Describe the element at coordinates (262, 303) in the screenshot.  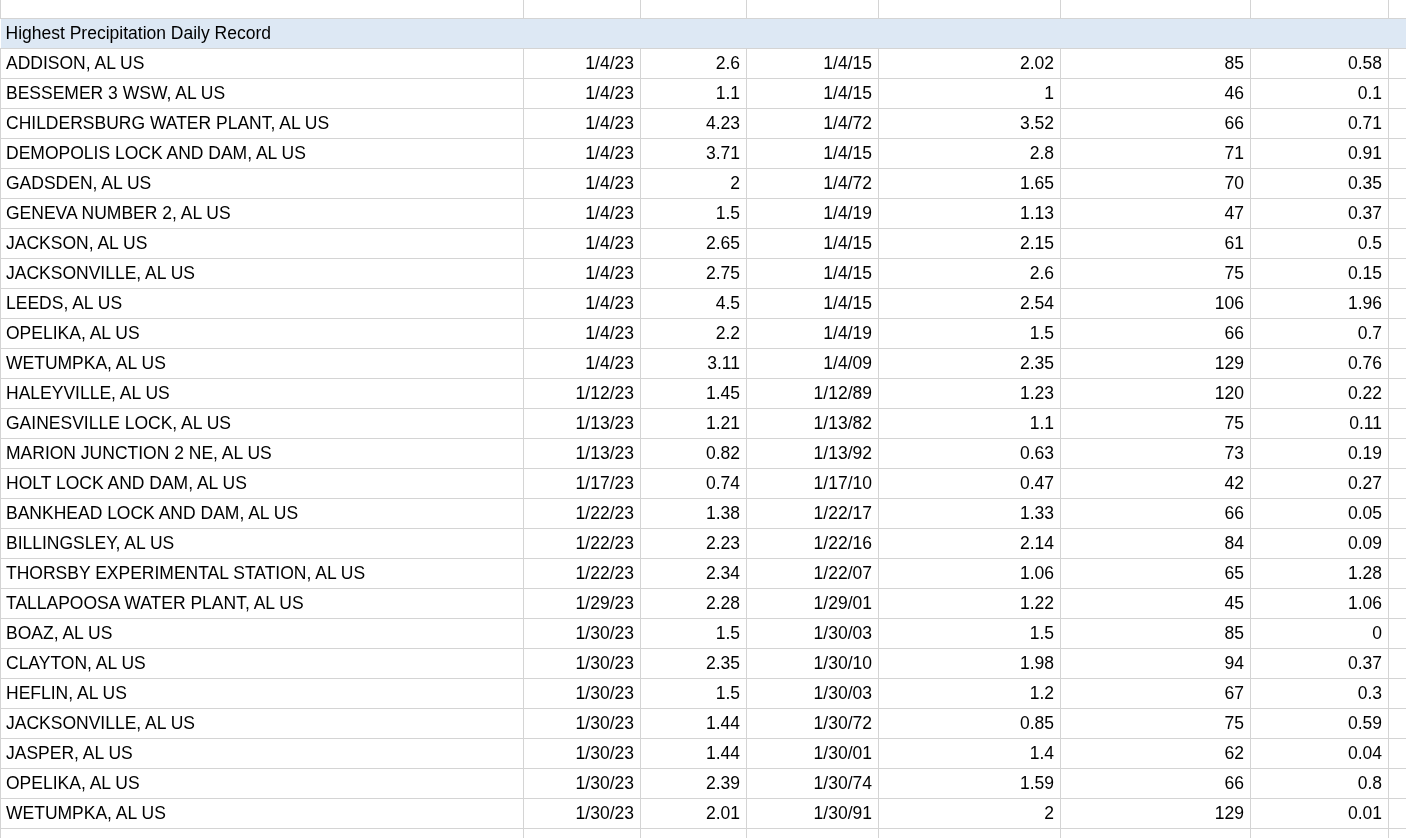
I see `station-cell: LEEDS, AL US` at that location.